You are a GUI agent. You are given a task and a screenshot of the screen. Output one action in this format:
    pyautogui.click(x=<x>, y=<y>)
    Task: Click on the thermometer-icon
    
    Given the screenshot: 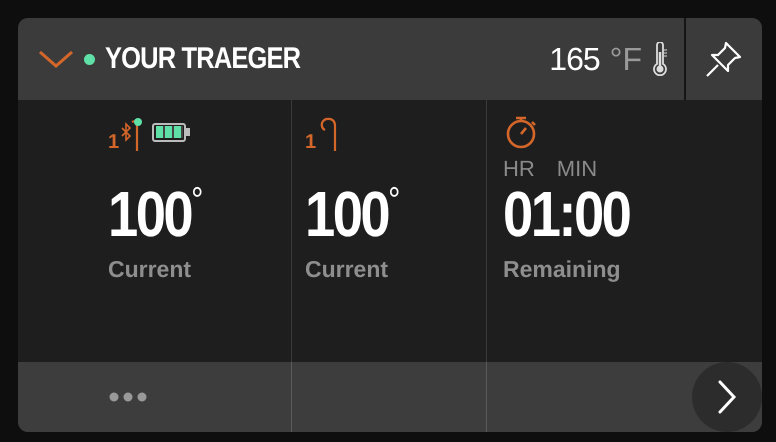 What is the action you would take?
    pyautogui.click(x=660, y=59)
    